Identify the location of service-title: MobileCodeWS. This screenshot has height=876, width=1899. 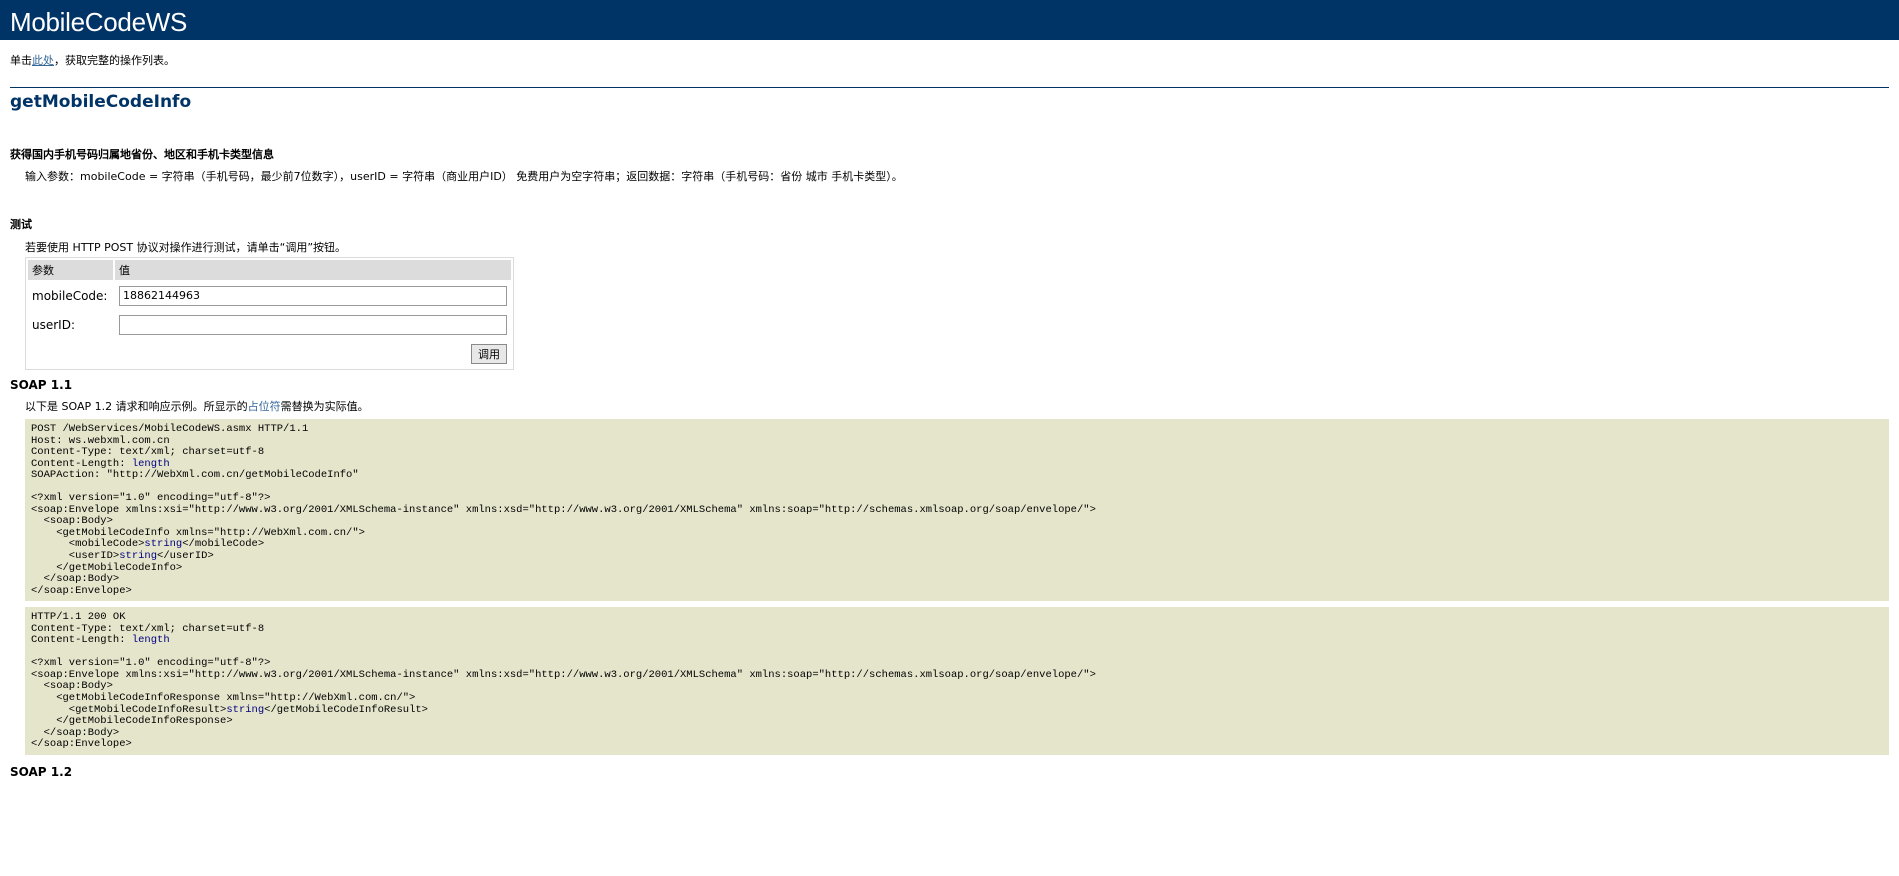
(99, 22).